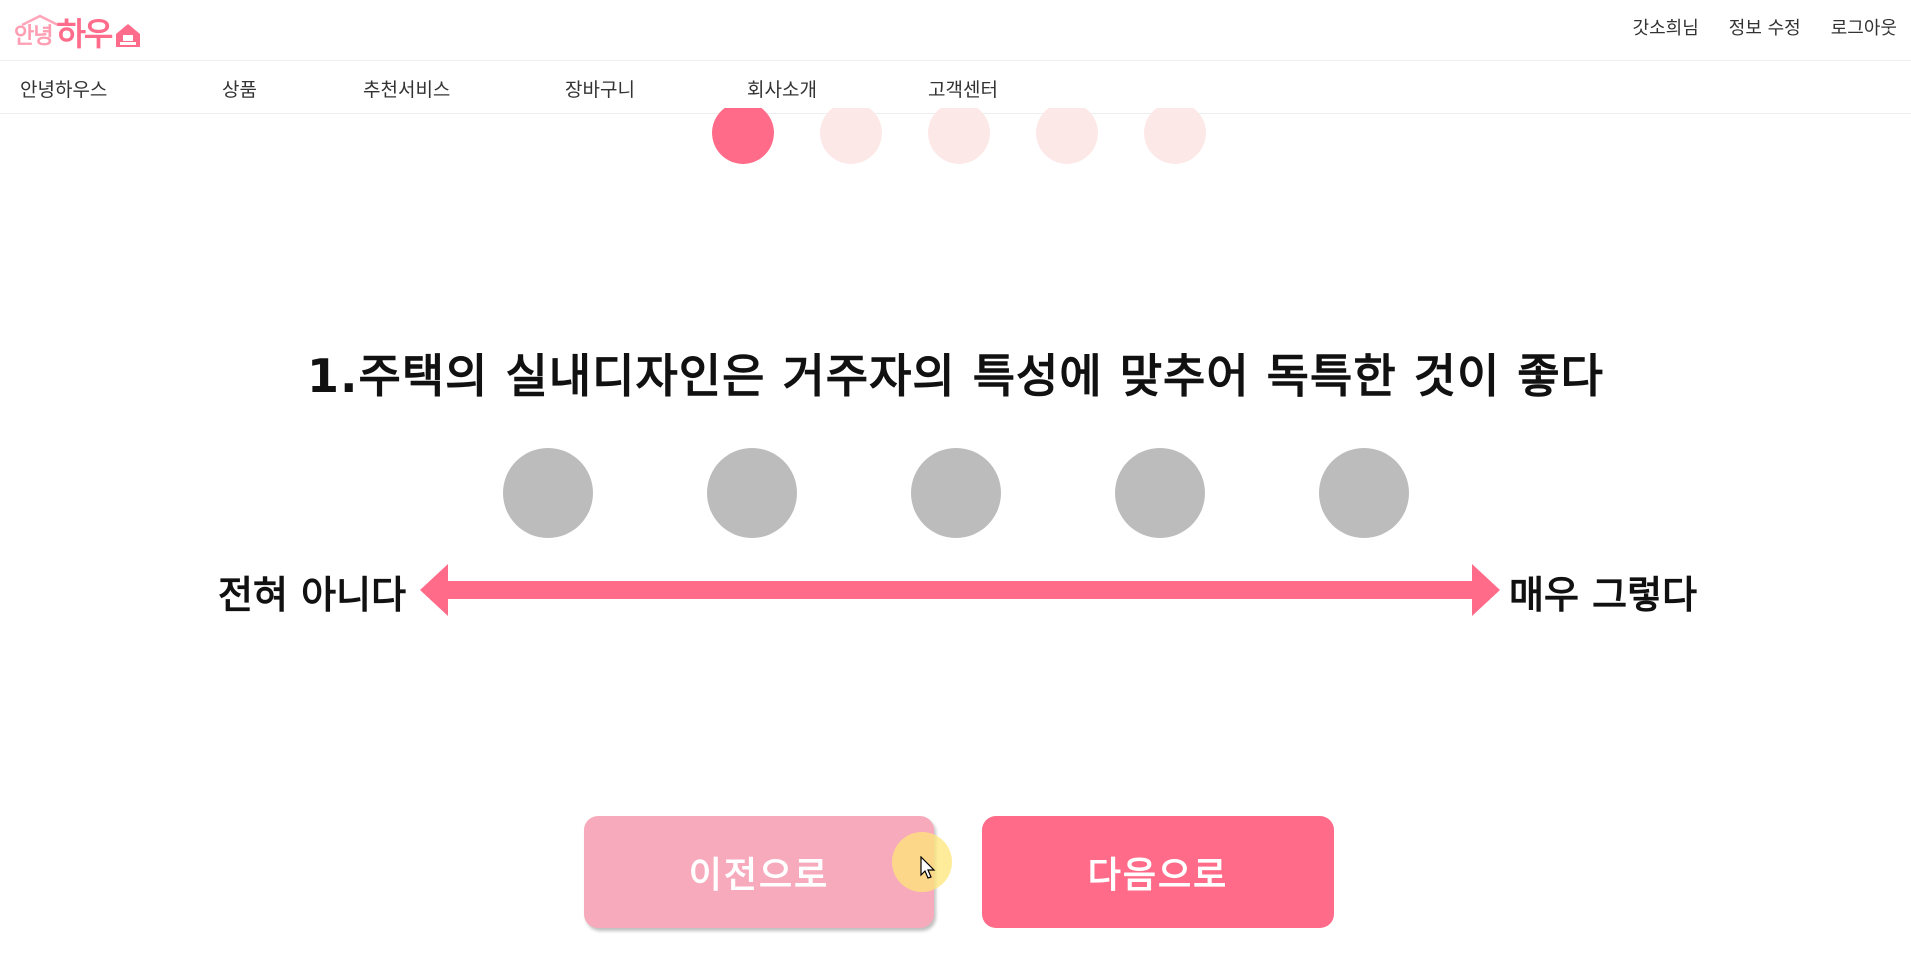  I want to click on top-header: 안녕 하우 갓소희님 정보 수정 로그아웃, so click(955, 30).